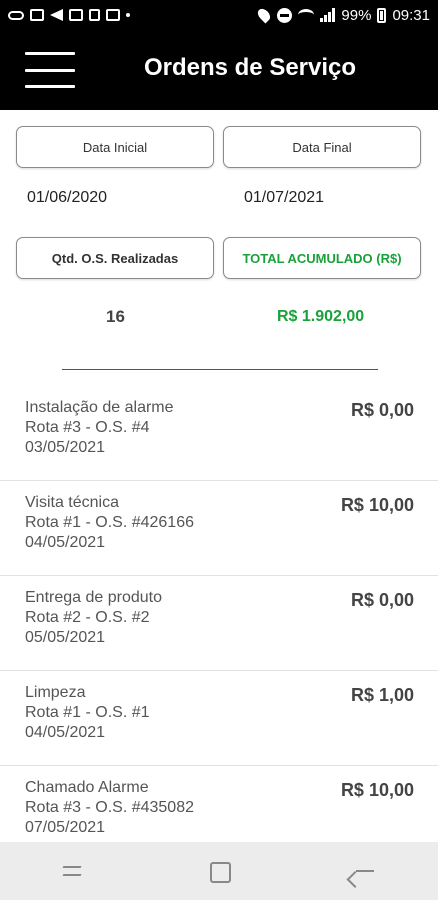 The height and width of the screenshot is (900, 438). What do you see at coordinates (128, 15) in the screenshot?
I see `more-dot-icon` at bounding box center [128, 15].